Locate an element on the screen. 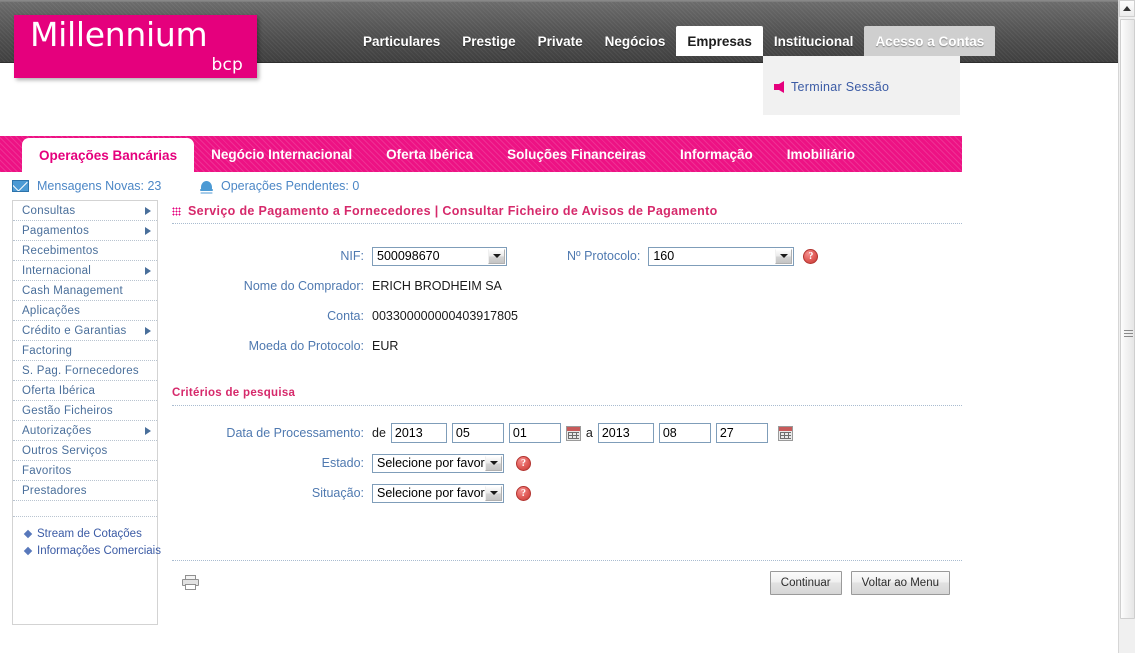 Image resolution: width=1135 pixels, height=653 pixels. sidebar-item-pagamentos: Pagamentos is located at coordinates (85, 231).